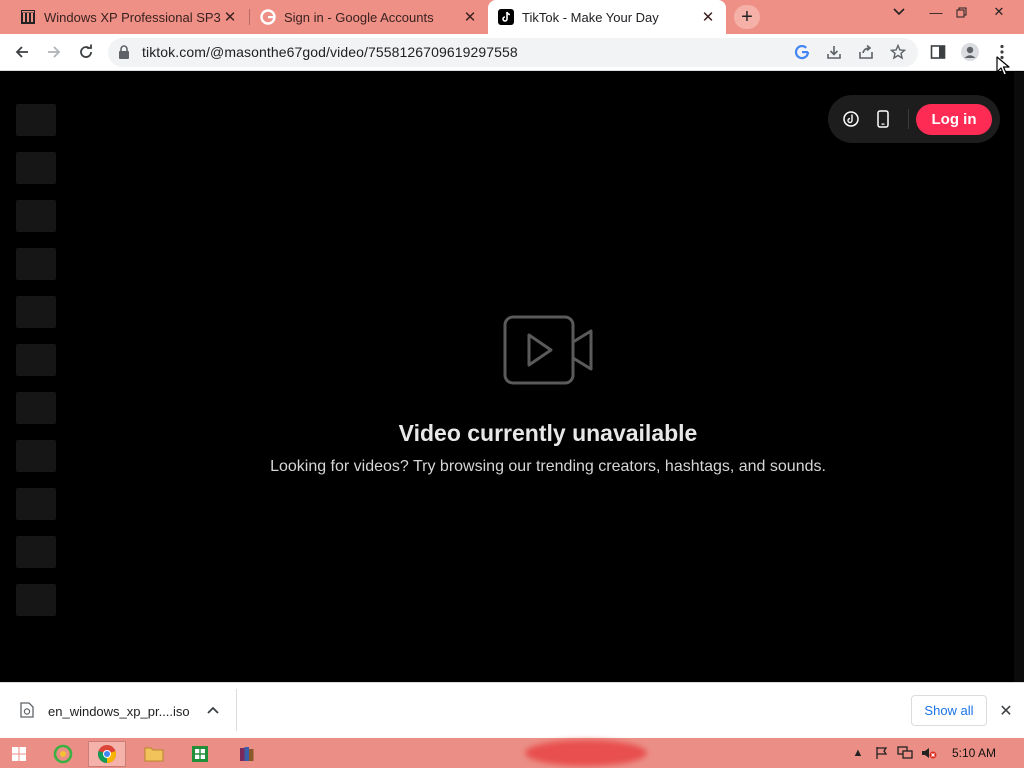 The width and height of the screenshot is (1024, 768). I want to click on taskbar-clock: 5:10 AM, so click(974, 753).